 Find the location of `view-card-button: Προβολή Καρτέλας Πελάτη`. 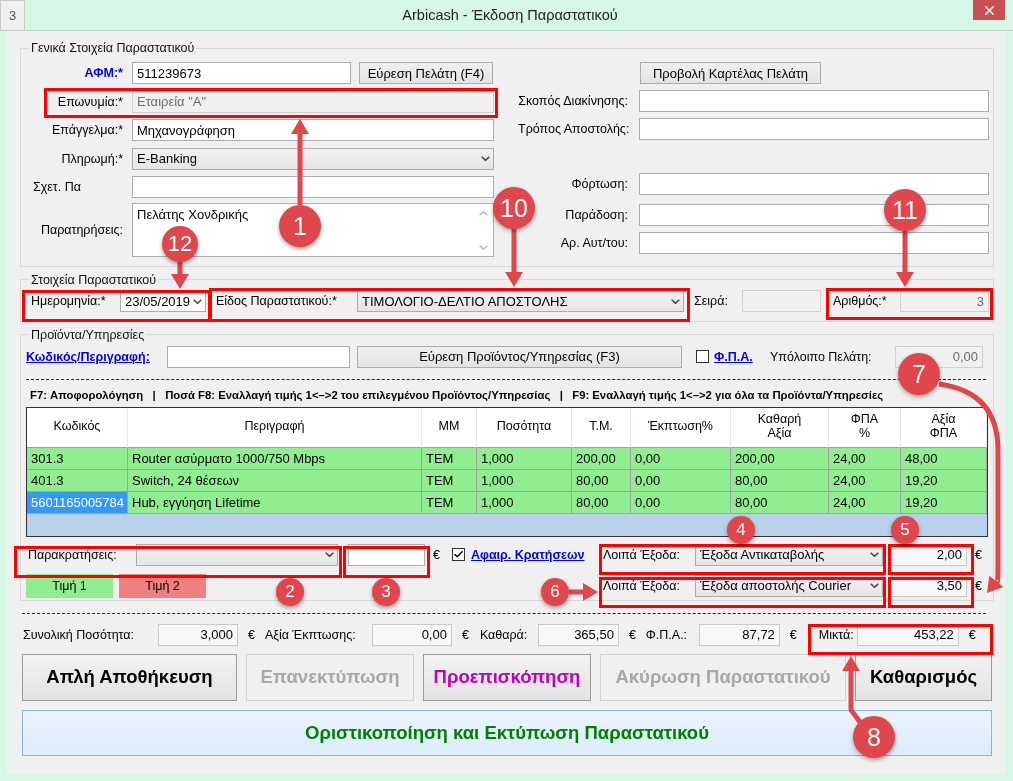

view-card-button: Προβολή Καρτέλας Πελάτη is located at coordinates (730, 73).